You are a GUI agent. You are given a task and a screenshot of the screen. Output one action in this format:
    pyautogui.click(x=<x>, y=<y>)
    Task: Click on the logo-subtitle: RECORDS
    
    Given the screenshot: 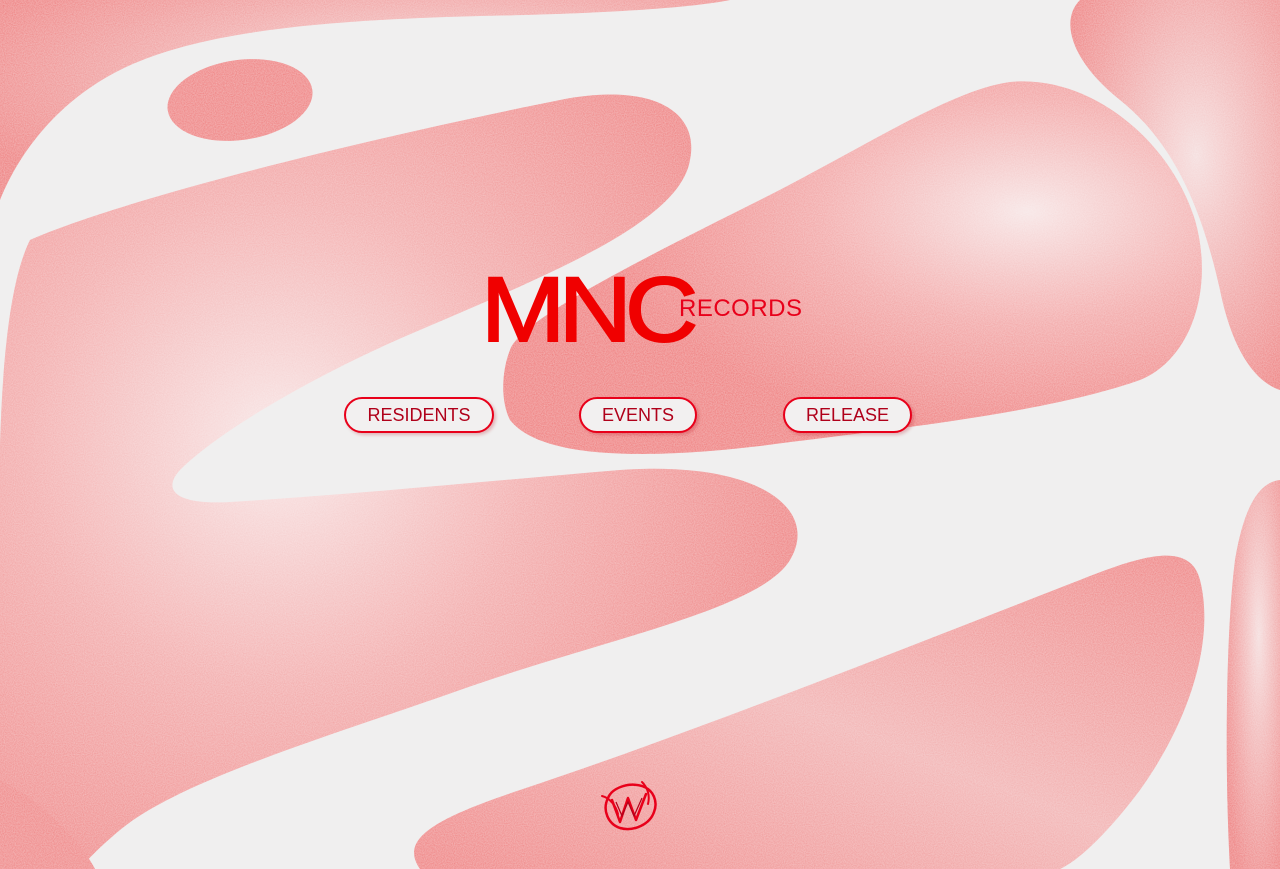 What is the action you would take?
    pyautogui.click(x=741, y=308)
    